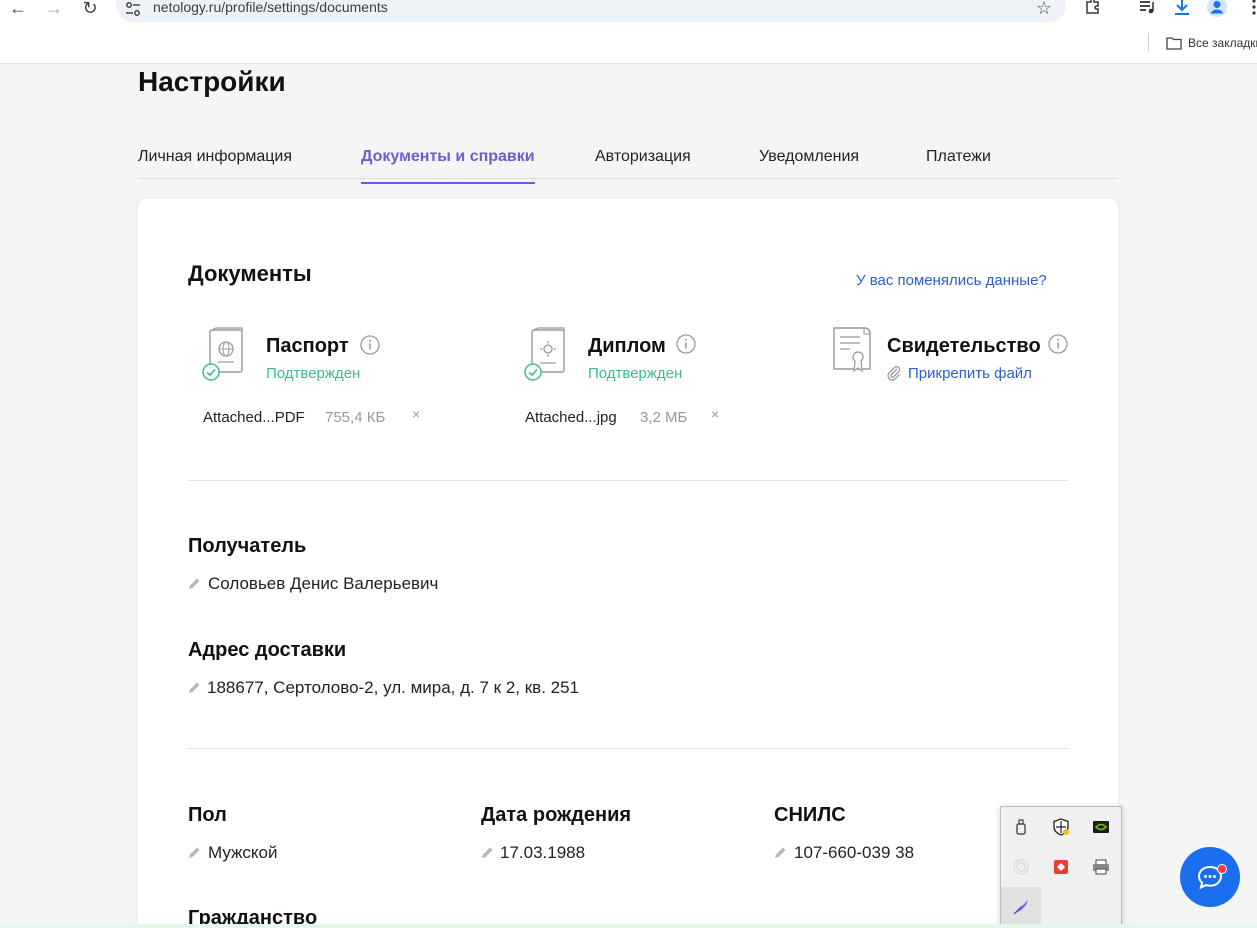  Describe the element at coordinates (18, 10) in the screenshot. I see `back-icon: ←` at that location.